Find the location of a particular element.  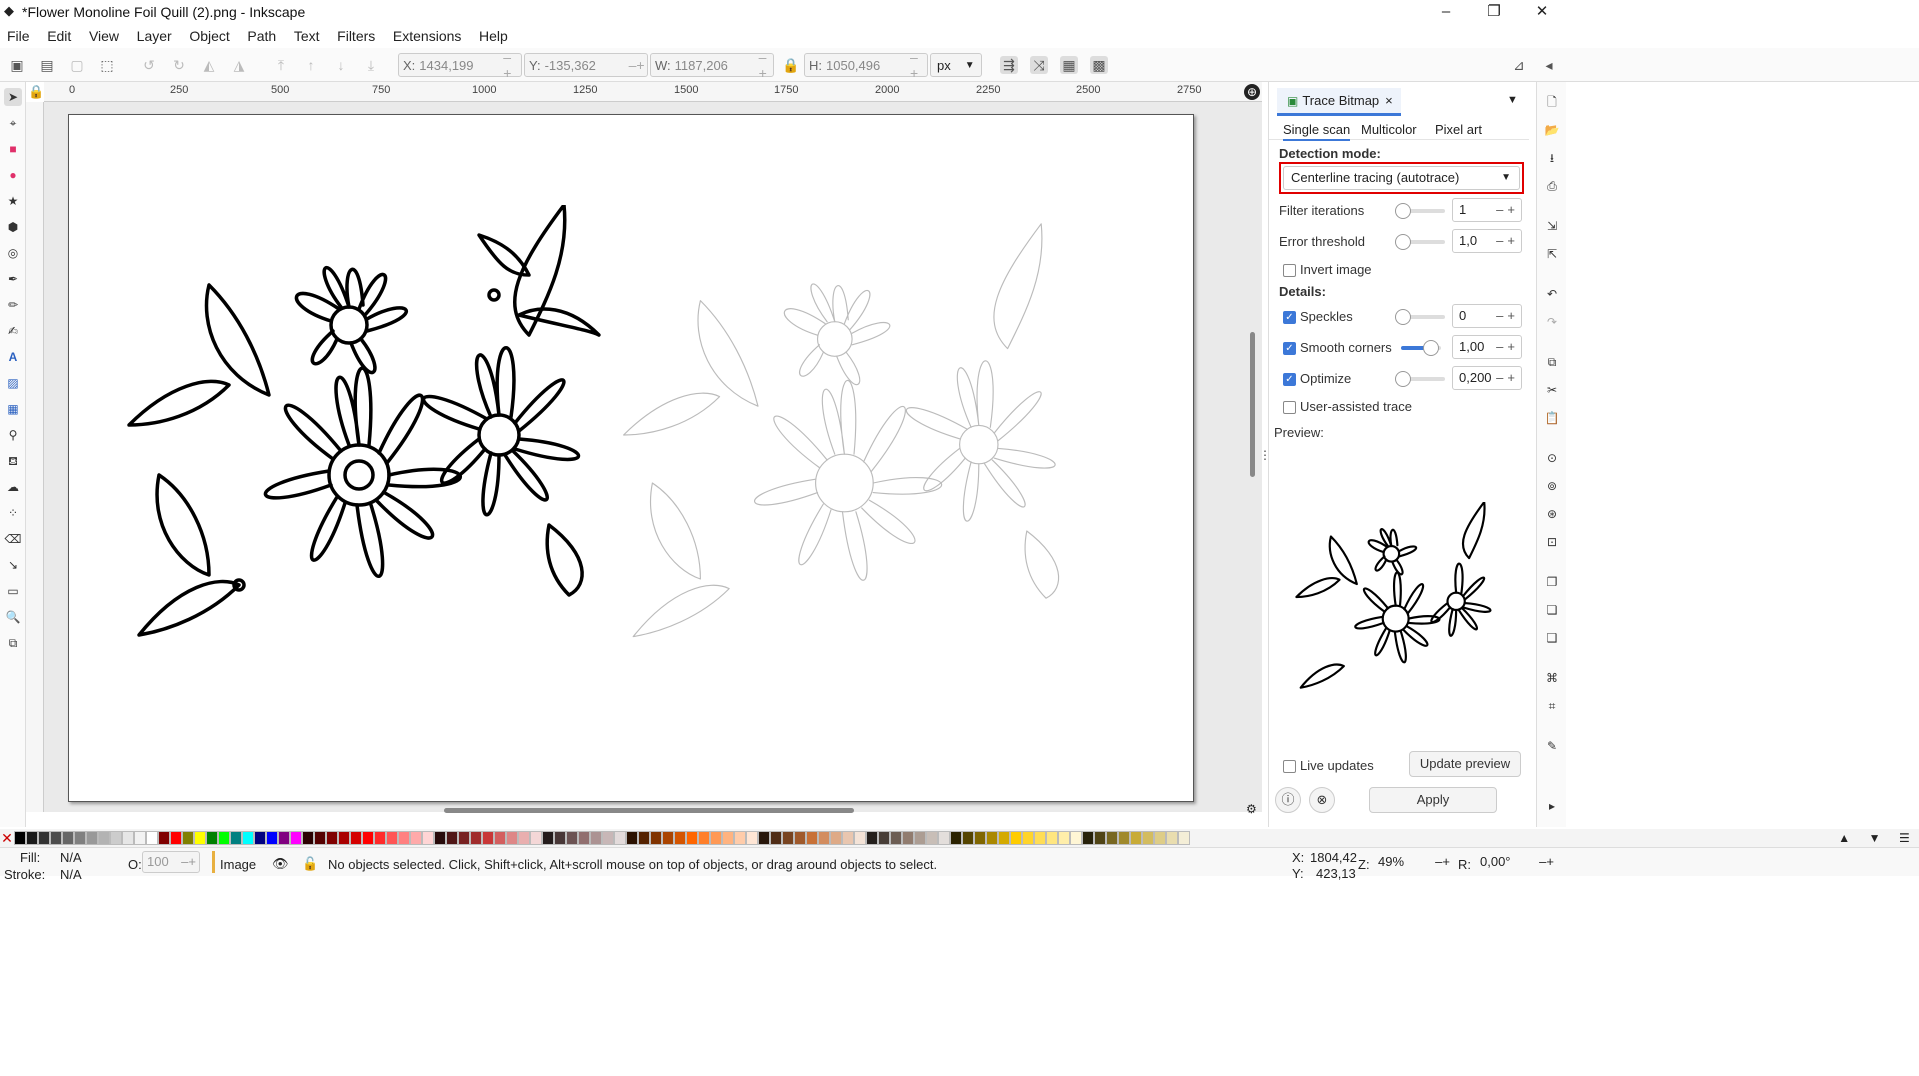

dropper-tool-icon: ⚲ is located at coordinates (13, 435).